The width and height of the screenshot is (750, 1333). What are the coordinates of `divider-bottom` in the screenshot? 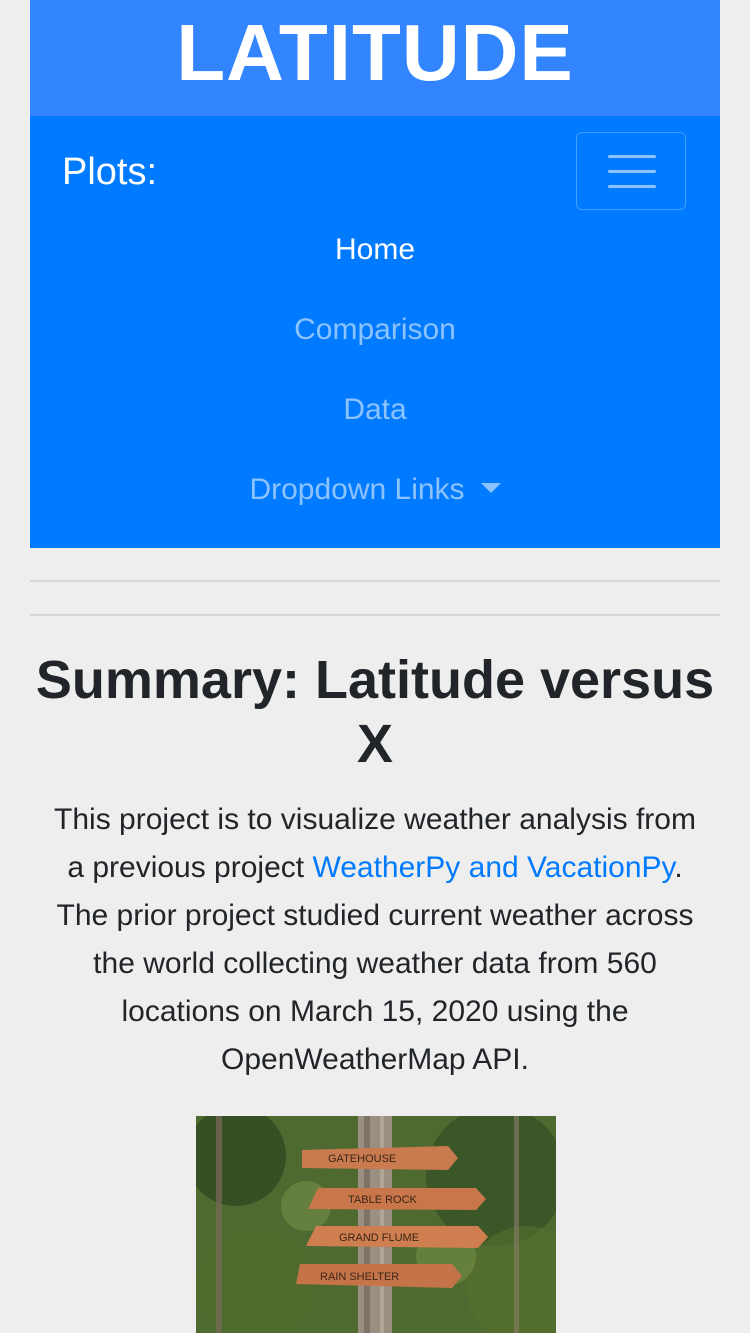 It's located at (375, 615).